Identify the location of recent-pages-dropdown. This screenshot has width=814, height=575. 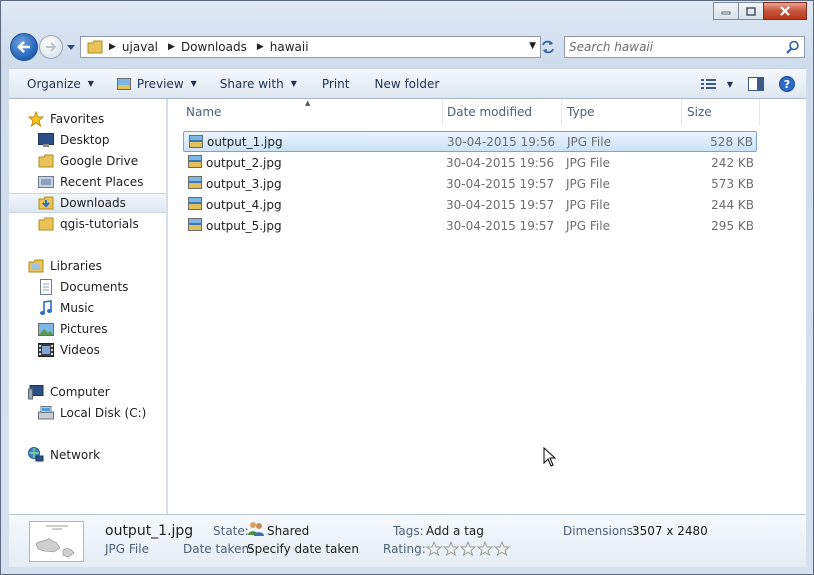
(71, 47).